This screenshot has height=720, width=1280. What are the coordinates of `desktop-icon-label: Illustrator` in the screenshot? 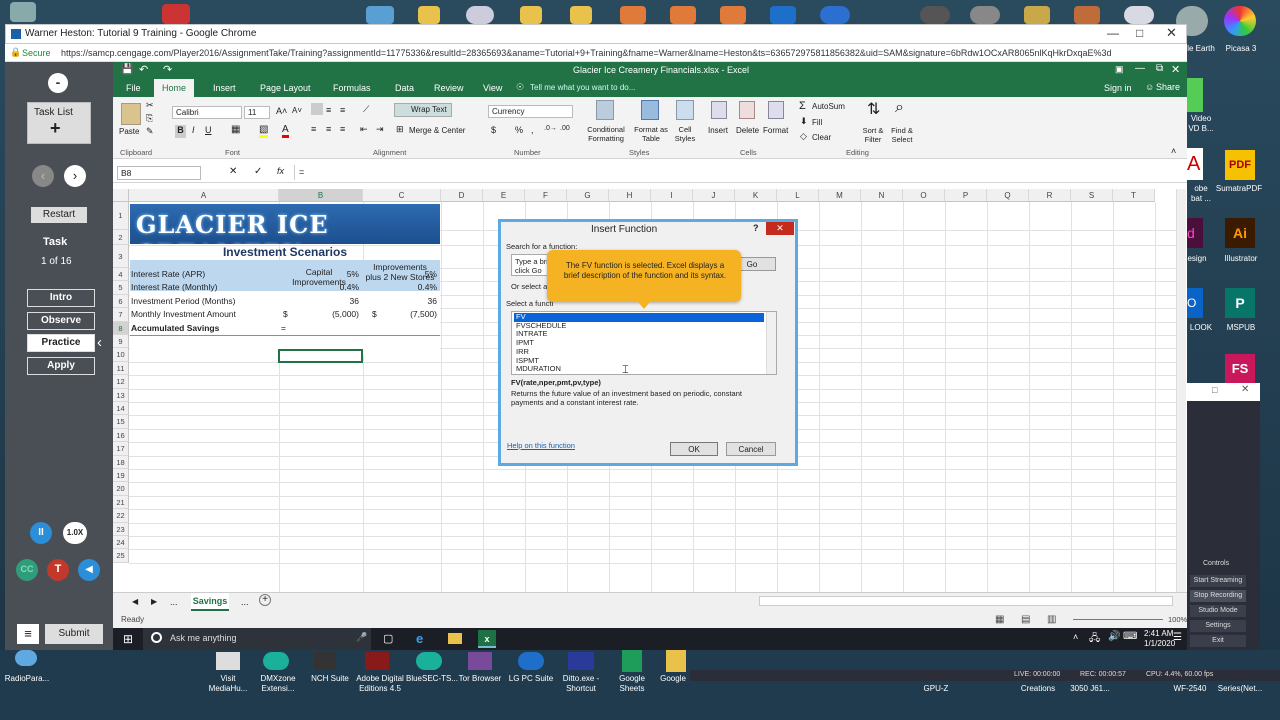 It's located at (1241, 259).